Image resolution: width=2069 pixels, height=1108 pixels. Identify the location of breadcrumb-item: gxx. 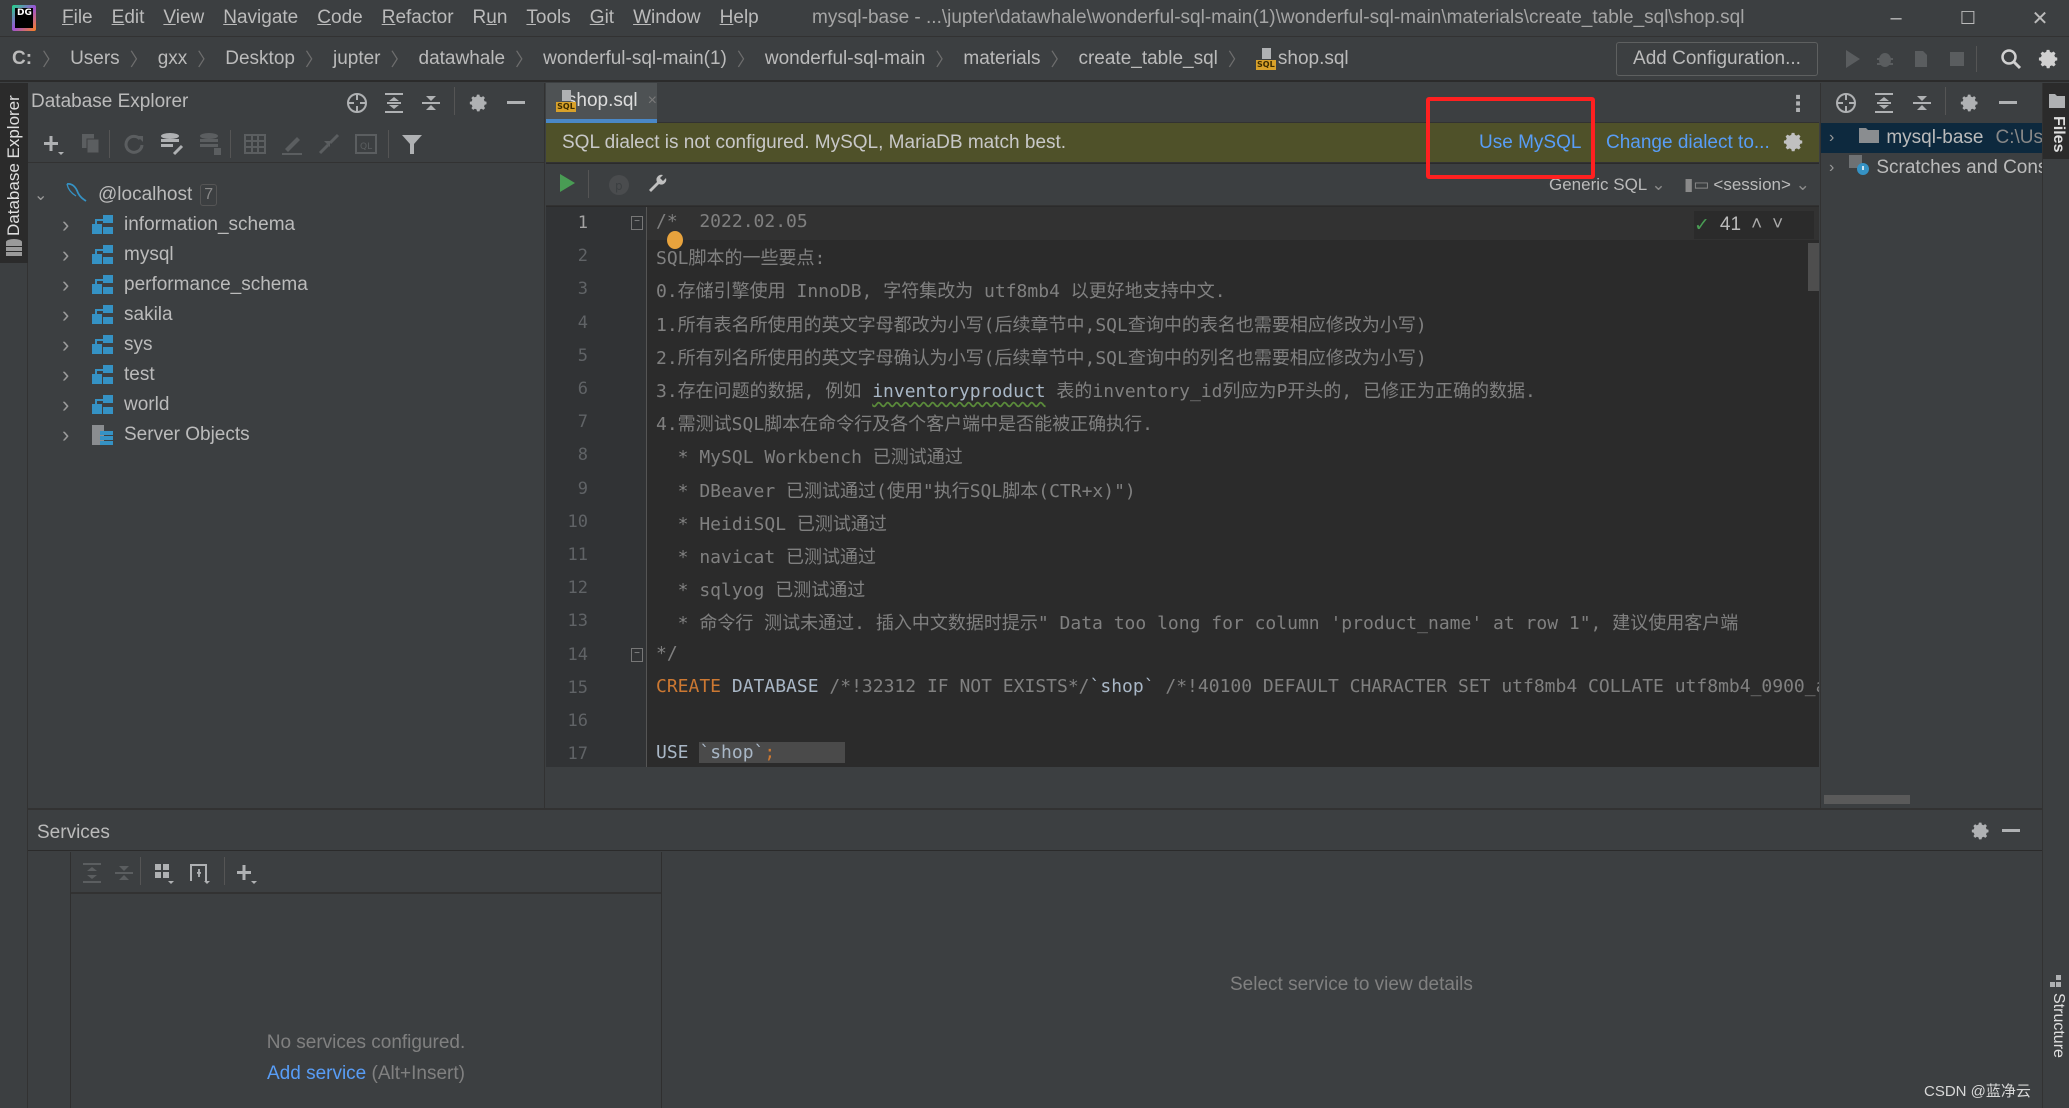
(173, 59).